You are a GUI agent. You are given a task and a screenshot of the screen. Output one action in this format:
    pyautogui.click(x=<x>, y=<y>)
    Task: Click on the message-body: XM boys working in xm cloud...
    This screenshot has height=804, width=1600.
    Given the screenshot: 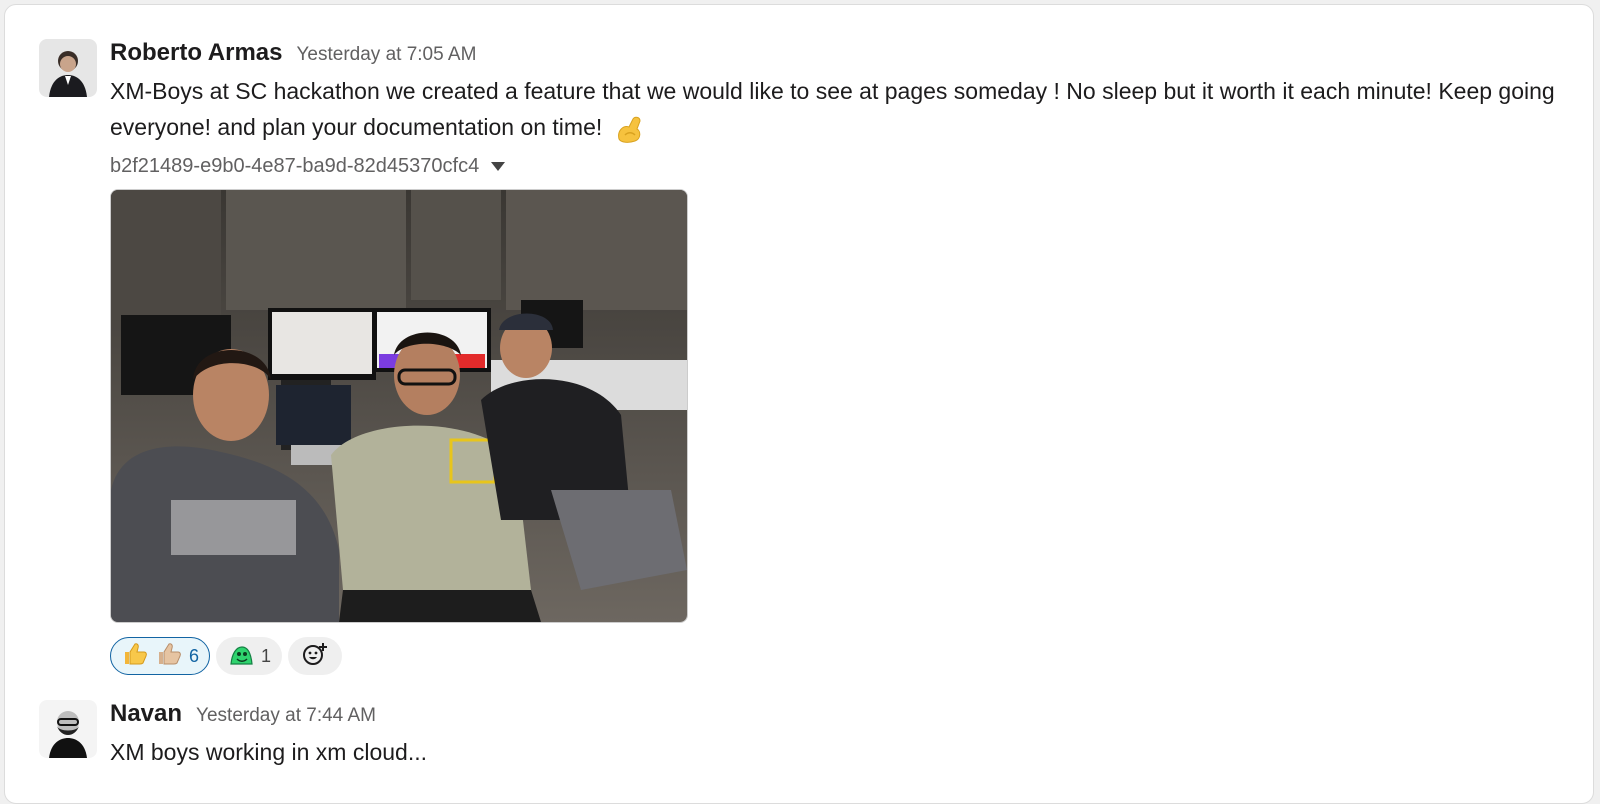 What is the action you would take?
    pyautogui.click(x=269, y=752)
    